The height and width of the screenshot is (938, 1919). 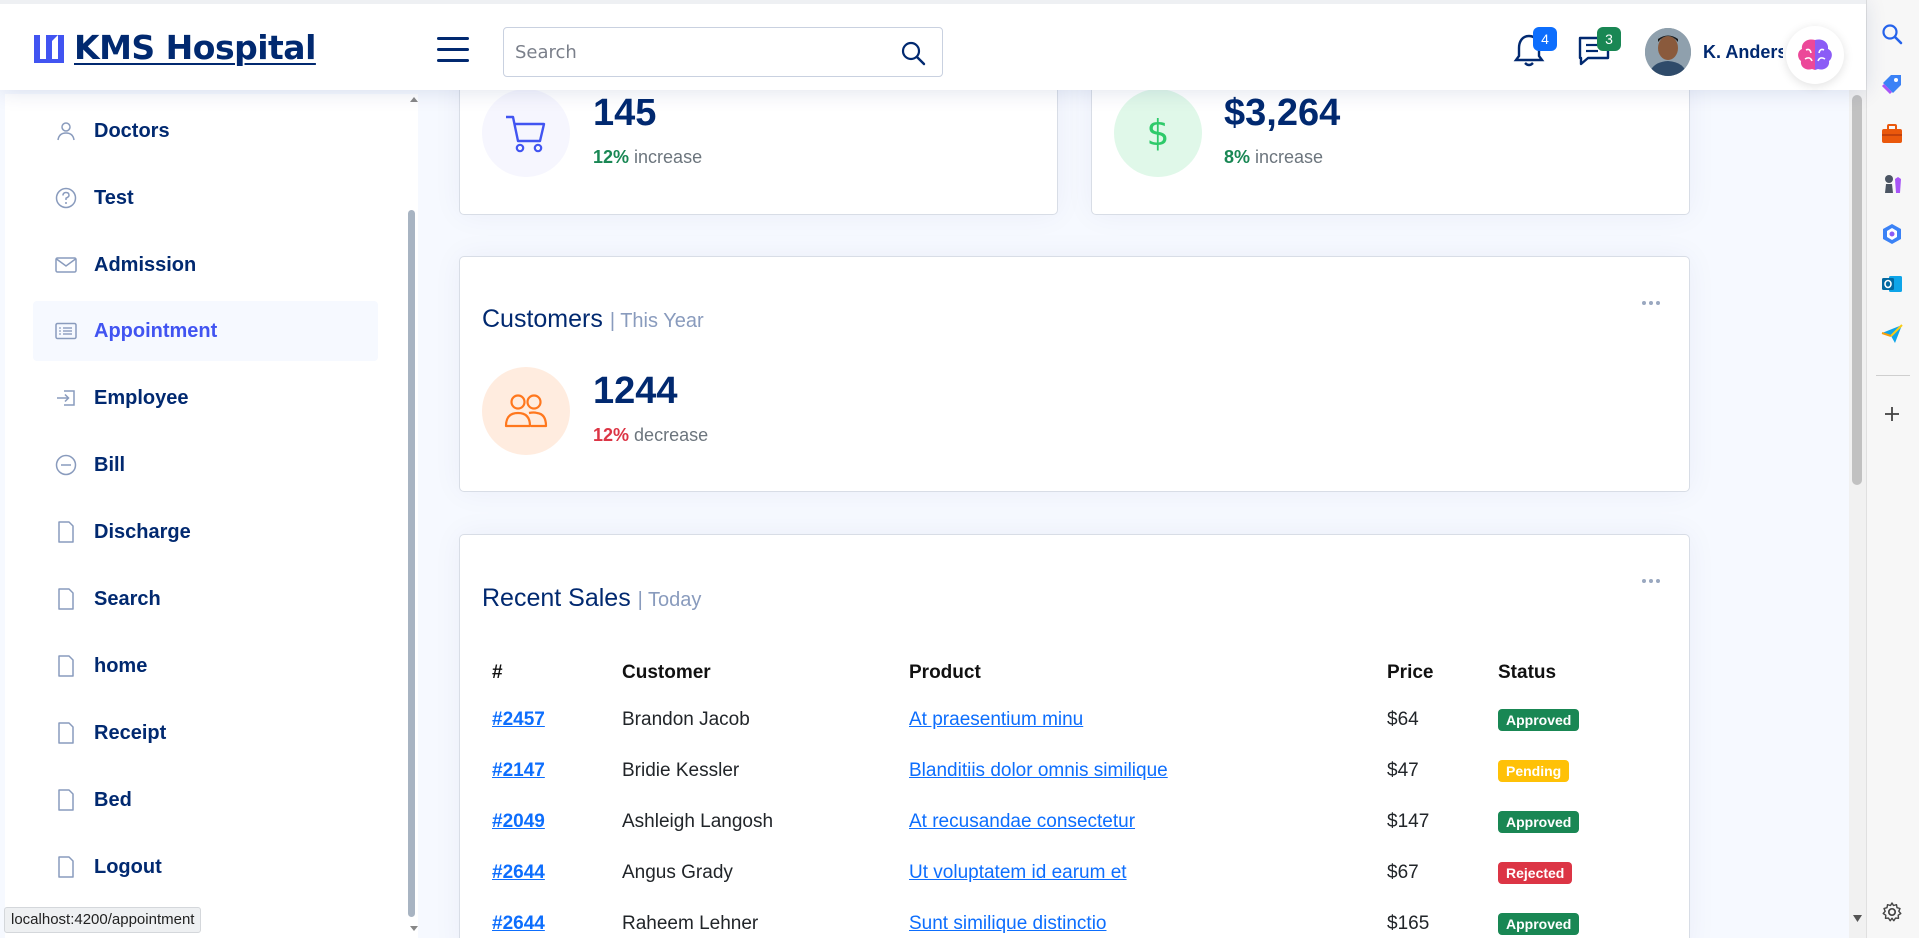 I want to click on messages-button: 3, so click(x=1598, y=48).